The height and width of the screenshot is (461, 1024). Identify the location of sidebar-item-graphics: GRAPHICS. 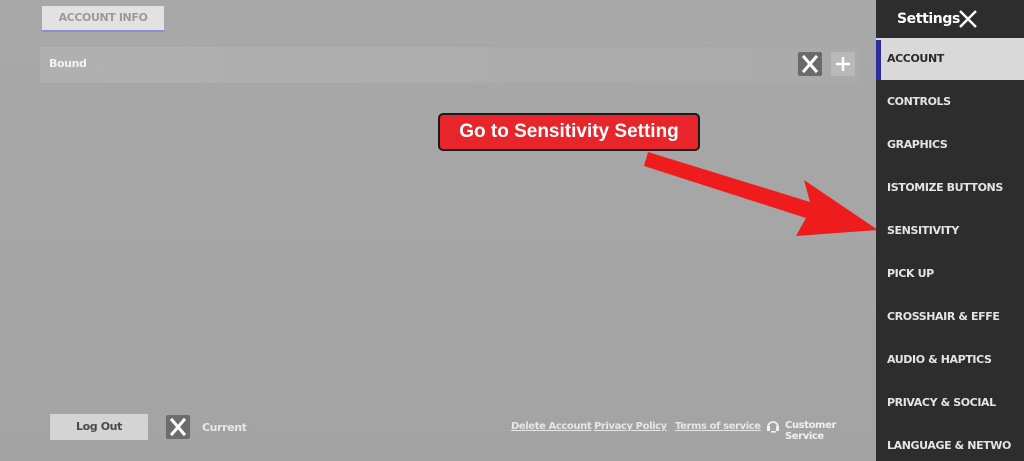
(950, 145).